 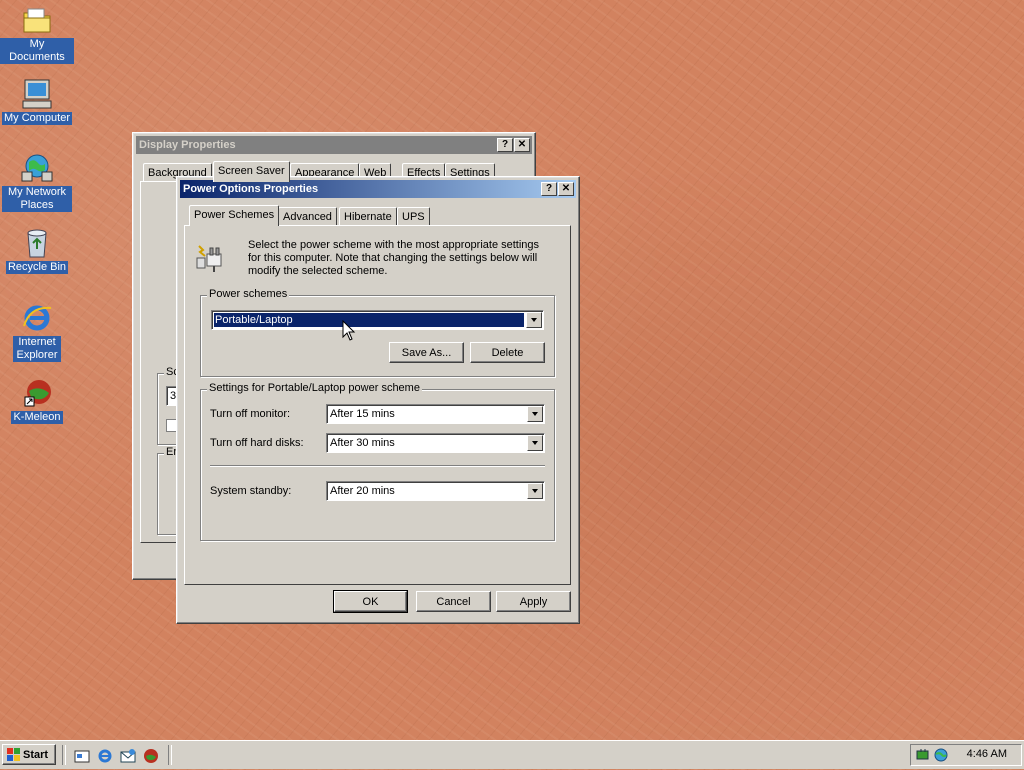 What do you see at coordinates (435, 414) in the screenshot?
I see `turn-off-monitor-select: After 15 mins` at bounding box center [435, 414].